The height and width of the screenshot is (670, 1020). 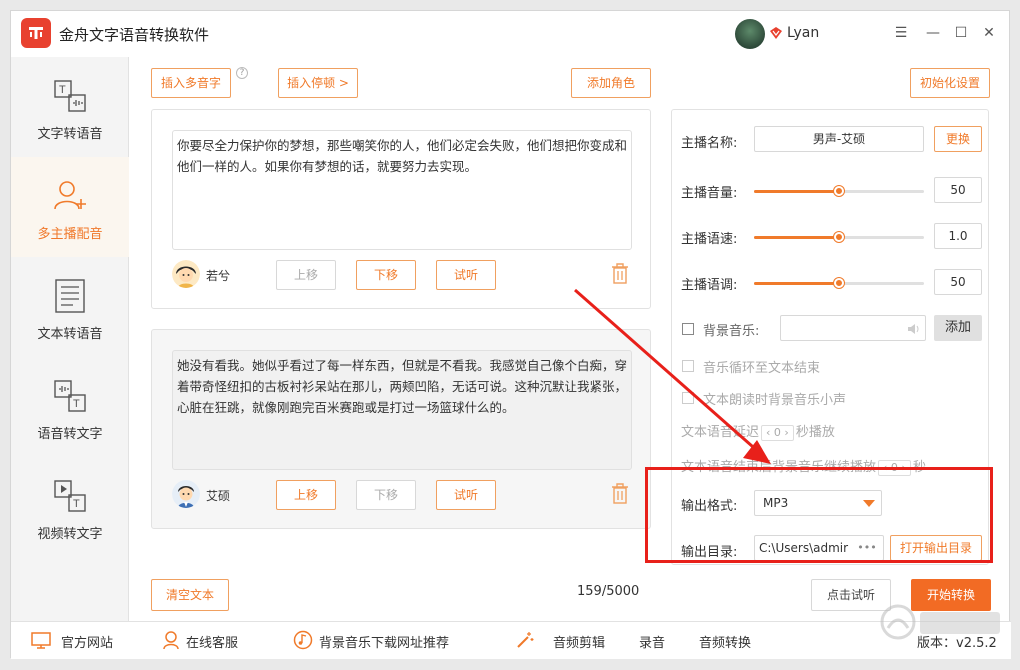 I want to click on pitch-slider, so click(x=839, y=283).